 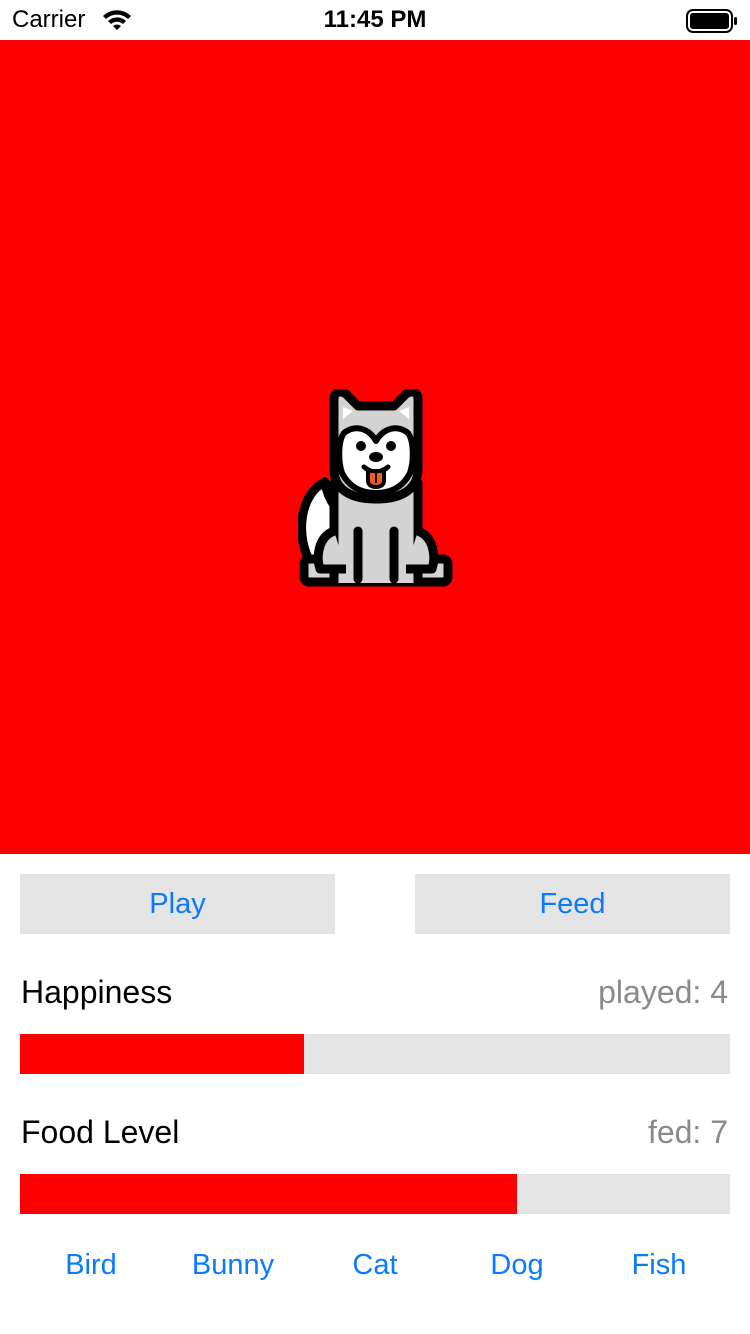 I want to click on food-level-progress-bar, so click(x=375, y=1194).